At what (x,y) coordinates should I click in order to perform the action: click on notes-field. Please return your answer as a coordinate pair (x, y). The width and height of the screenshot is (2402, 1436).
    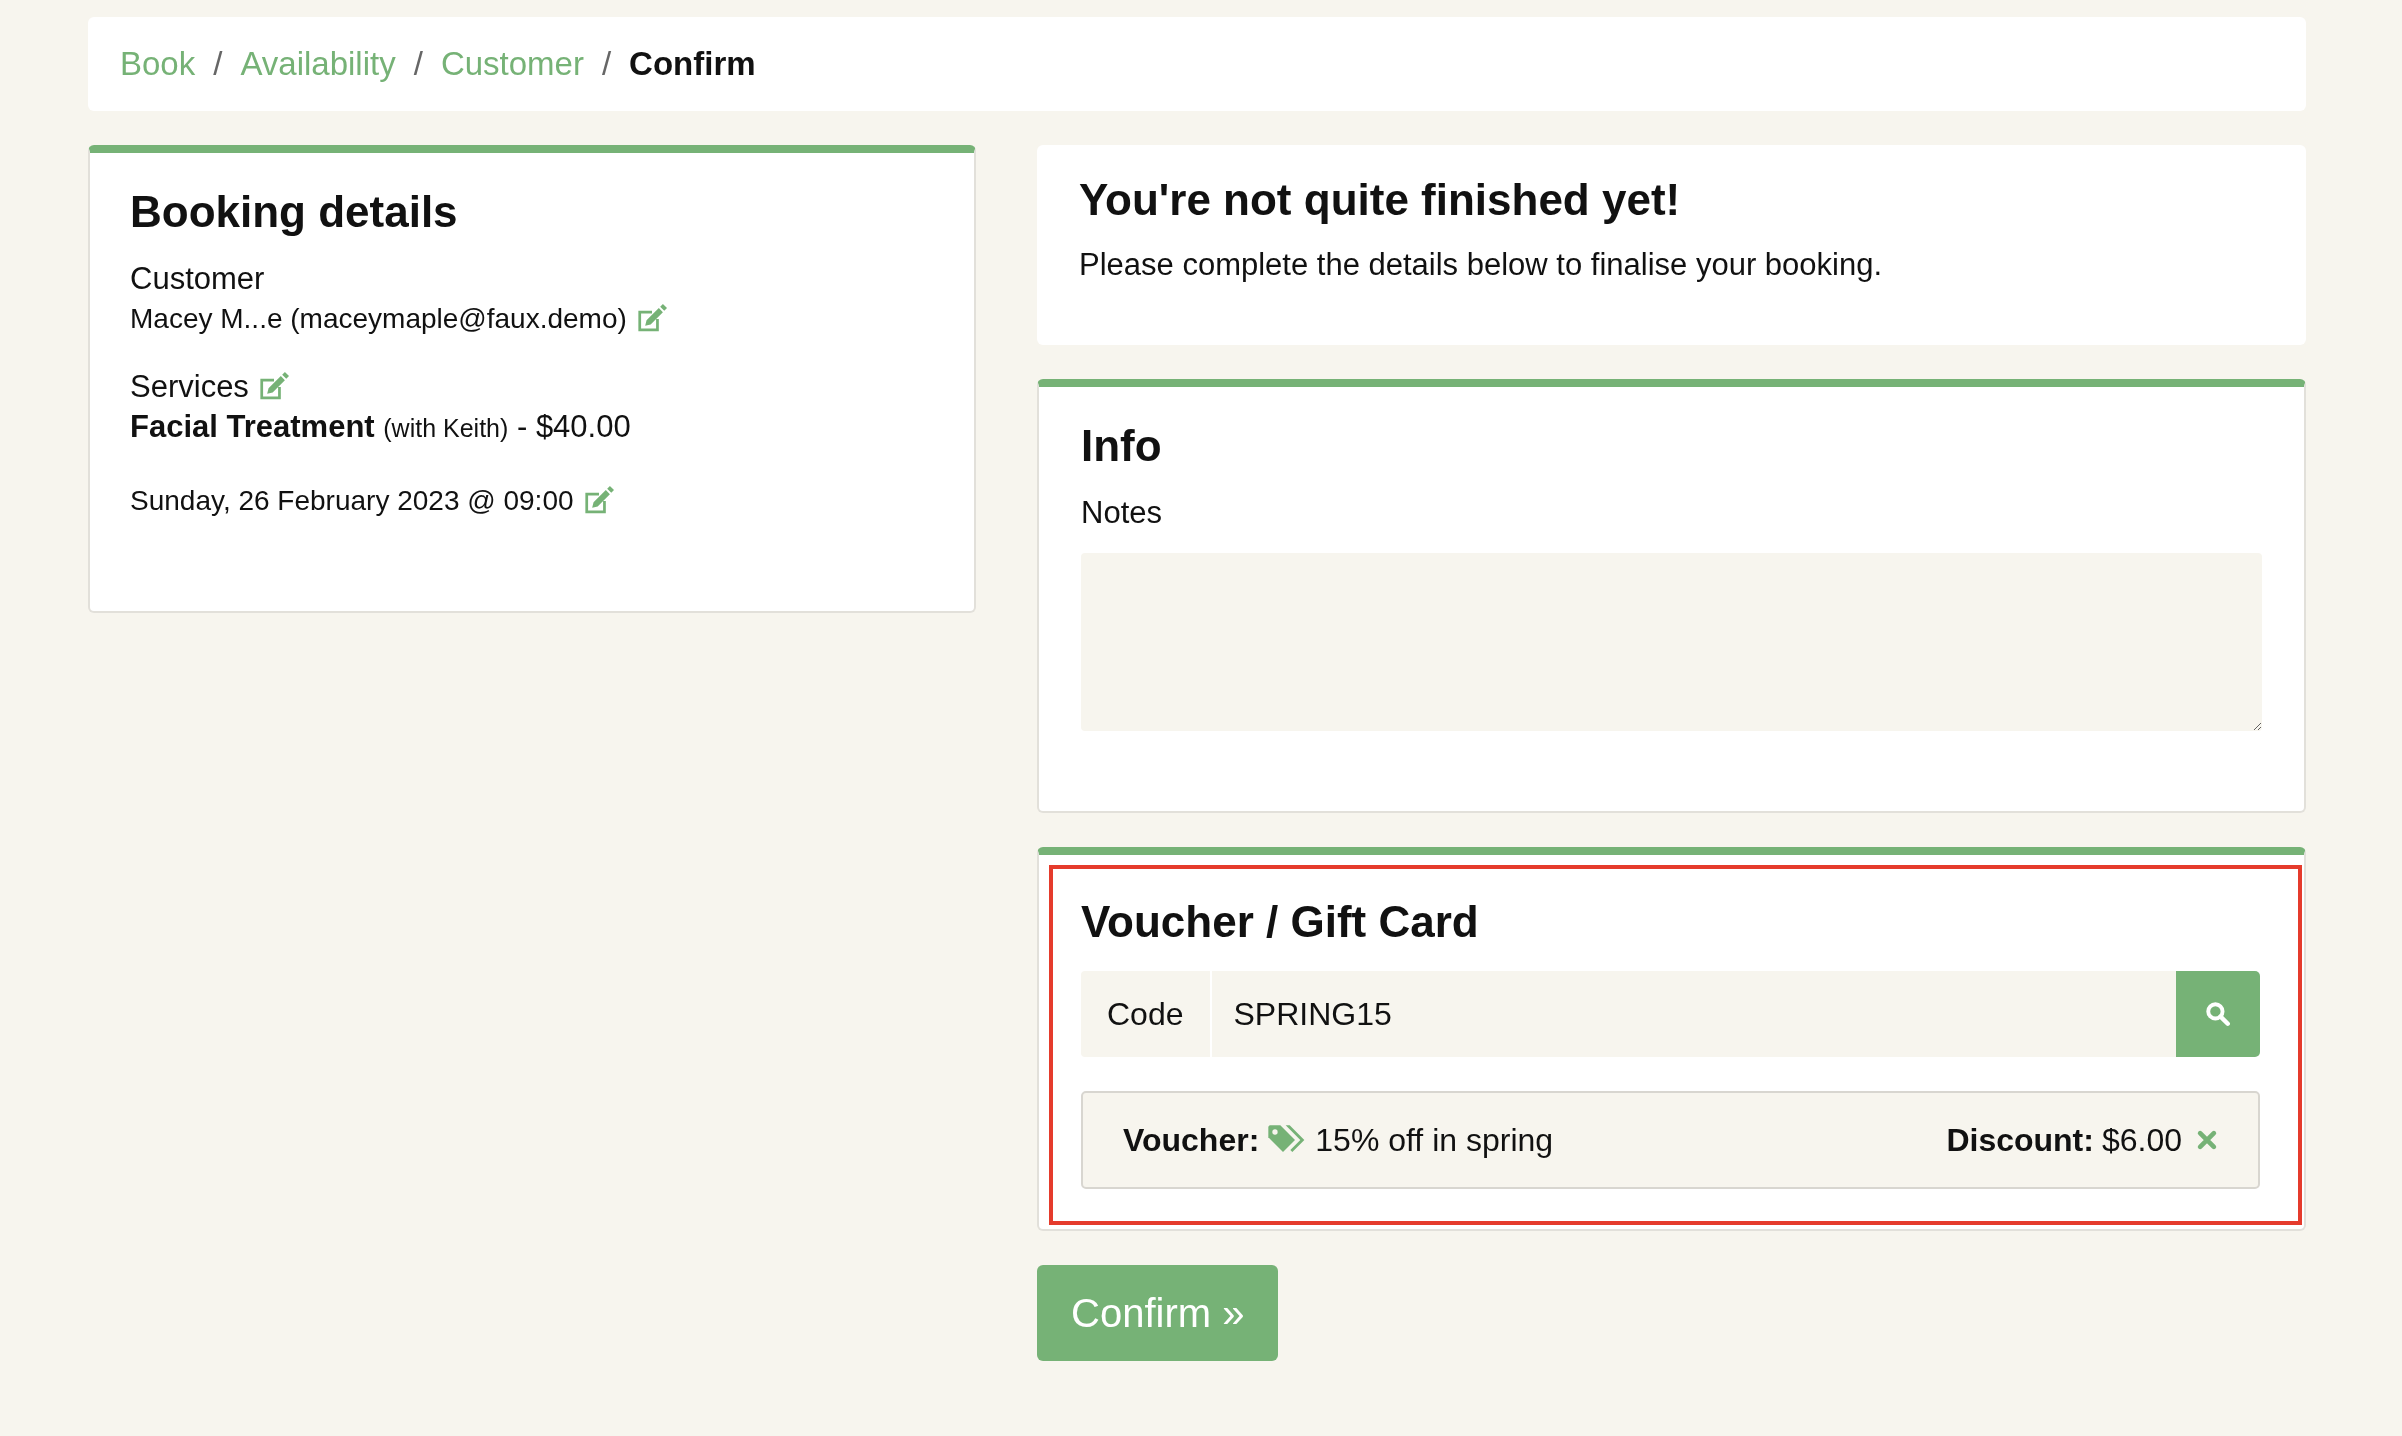
    Looking at the image, I should click on (1671, 642).